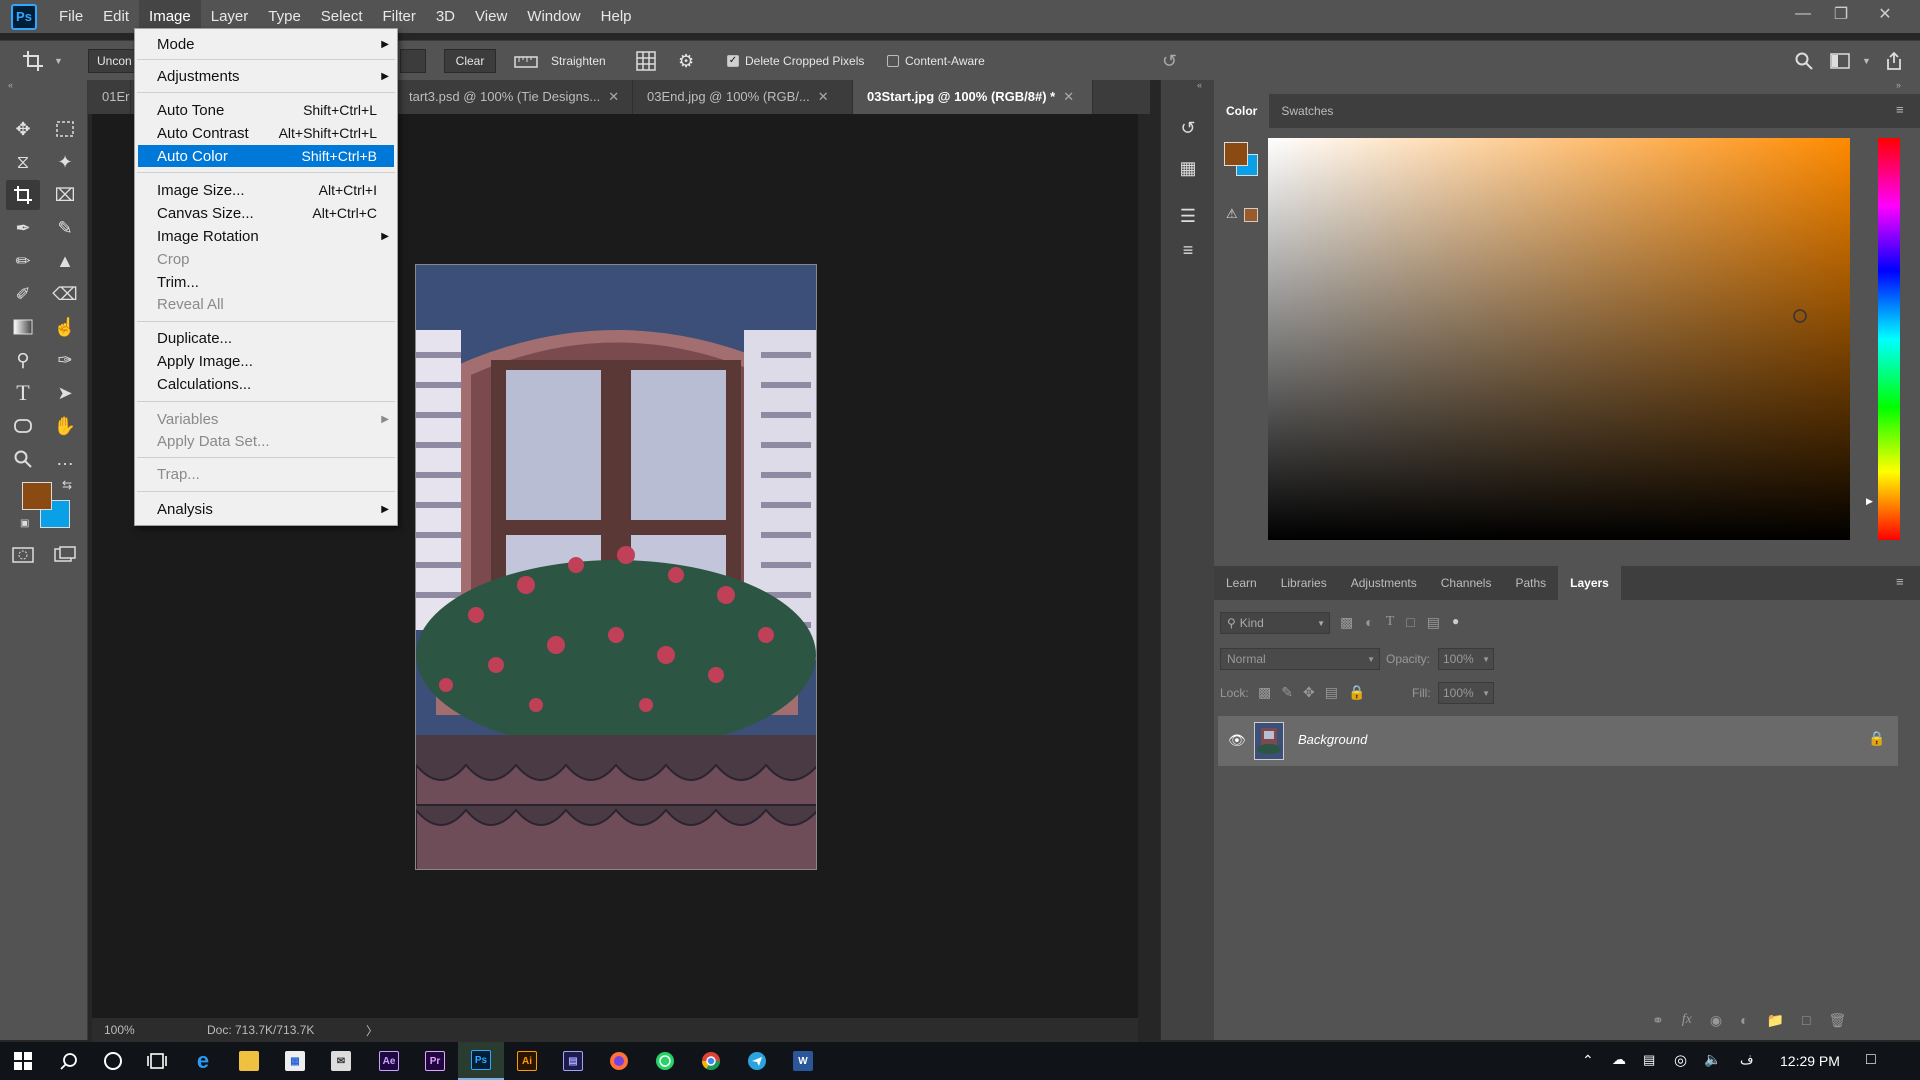 This screenshot has width=1920, height=1080. What do you see at coordinates (413, 61) in the screenshot?
I see `ratio-height-input` at bounding box center [413, 61].